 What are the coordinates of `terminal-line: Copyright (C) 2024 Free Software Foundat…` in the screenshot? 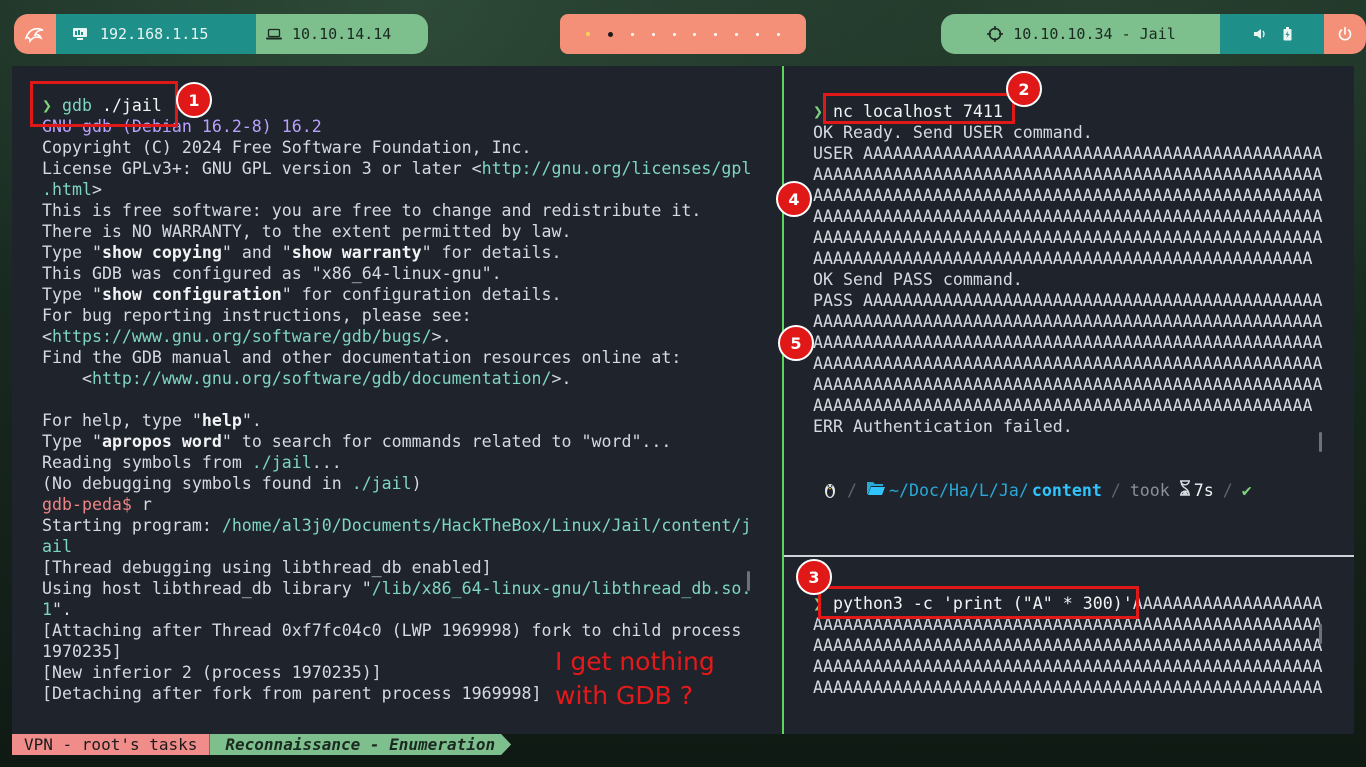 It's located at (396, 147).